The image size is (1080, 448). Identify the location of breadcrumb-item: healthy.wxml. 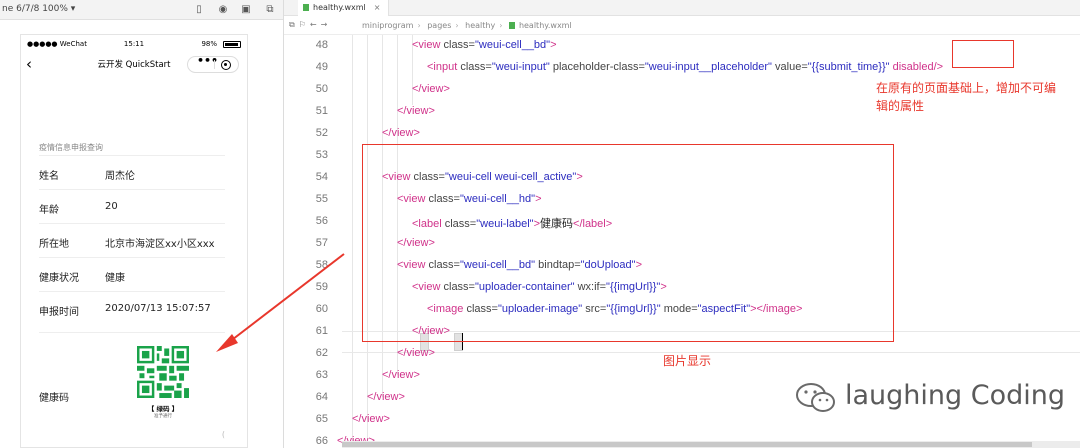
(545, 25).